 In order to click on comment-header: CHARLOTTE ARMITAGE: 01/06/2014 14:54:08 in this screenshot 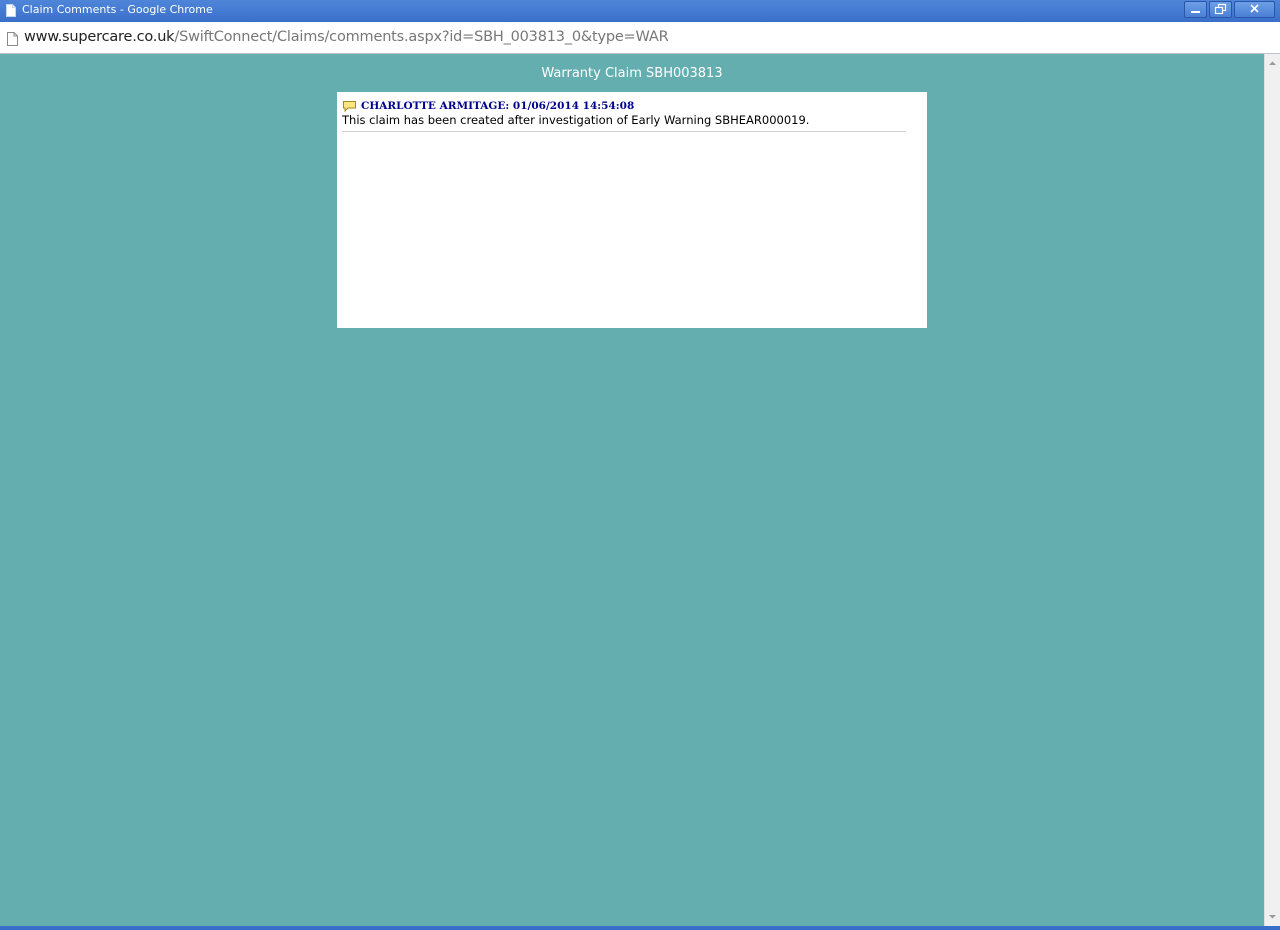, I will do `click(624, 106)`.